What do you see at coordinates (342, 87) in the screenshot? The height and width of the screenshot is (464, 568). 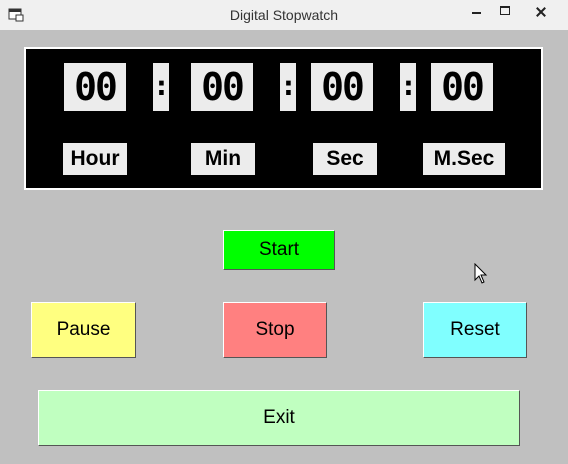 I see `seconds-digits: 00` at bounding box center [342, 87].